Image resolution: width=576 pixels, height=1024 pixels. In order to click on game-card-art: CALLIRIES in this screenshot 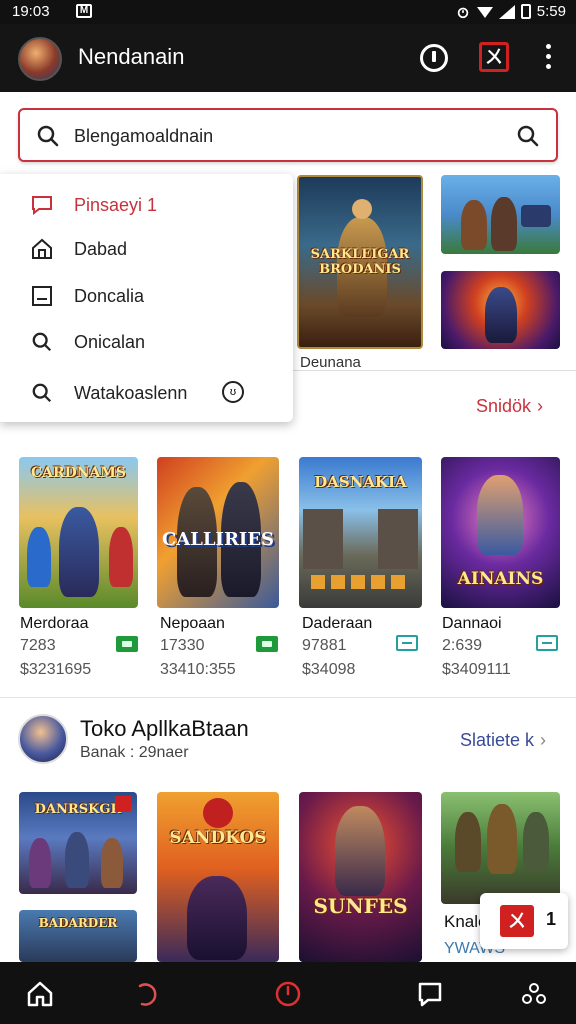, I will do `click(218, 532)`.